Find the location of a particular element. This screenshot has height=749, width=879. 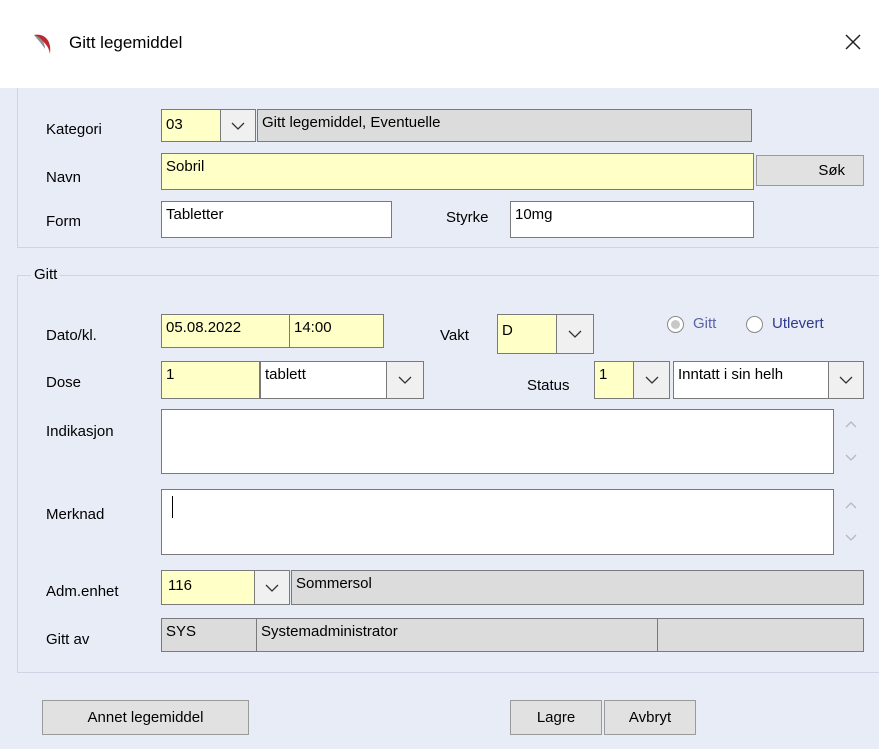

status-dropdown-button is located at coordinates (846, 380).